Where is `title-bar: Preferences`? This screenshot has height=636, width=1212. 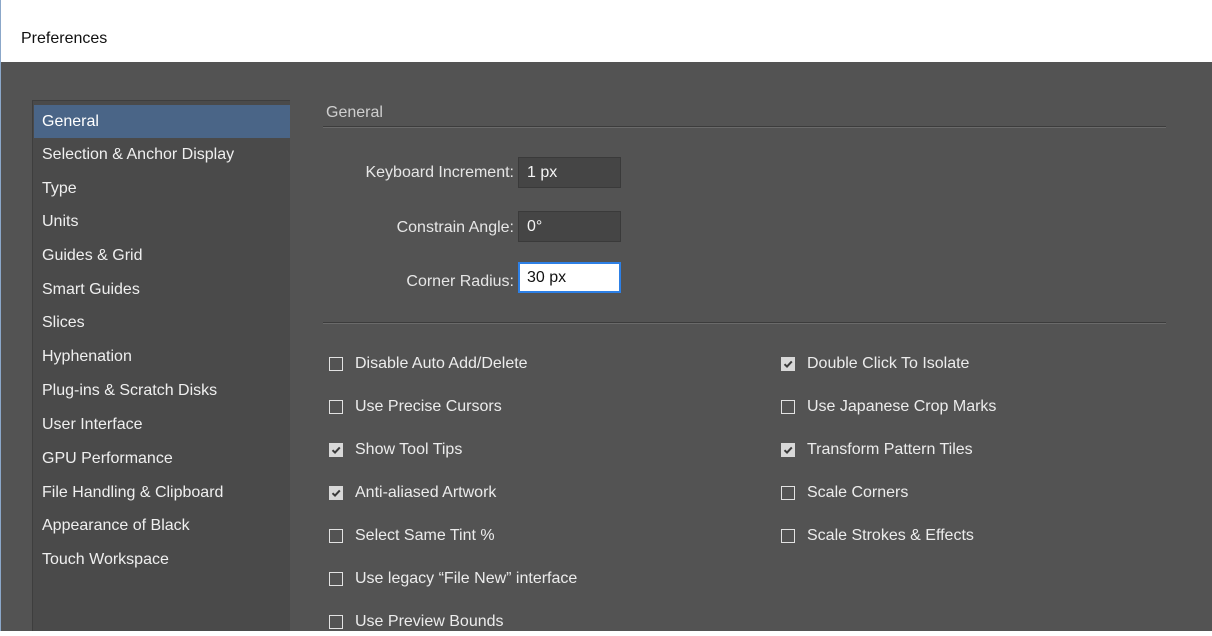 title-bar: Preferences is located at coordinates (606, 31).